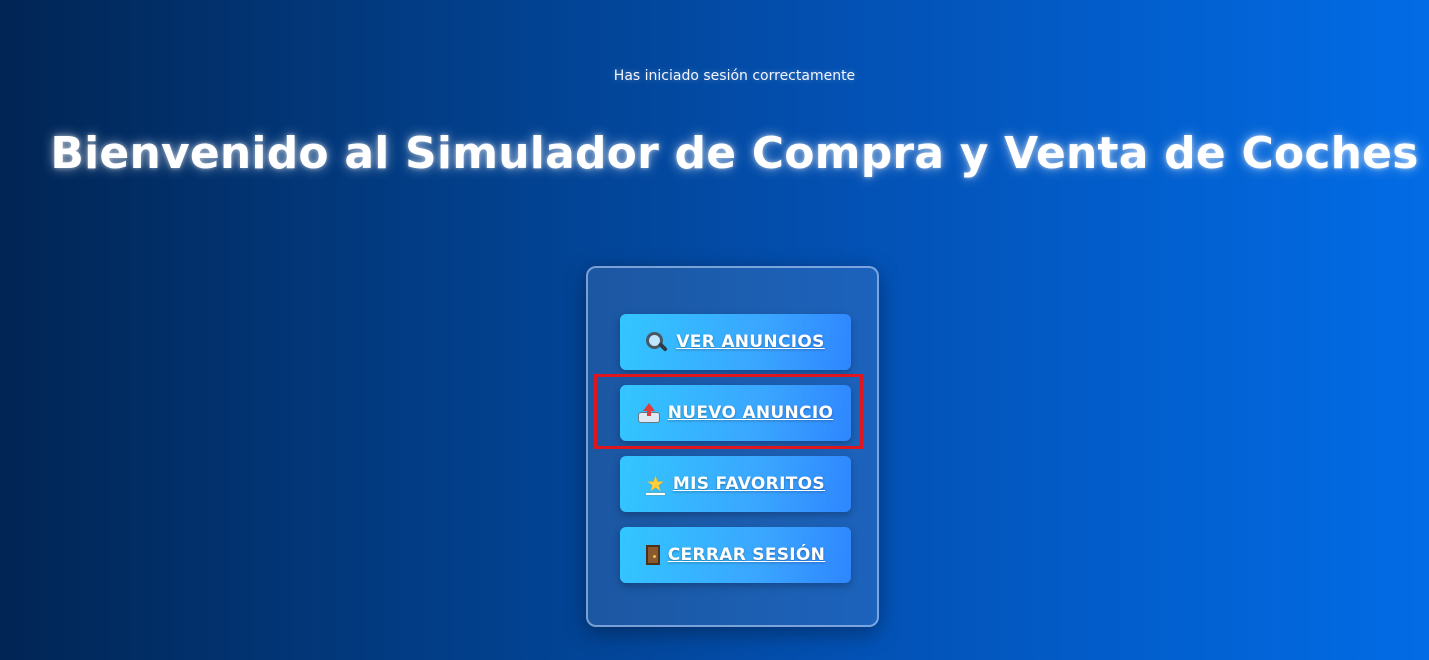 The width and height of the screenshot is (1429, 660). What do you see at coordinates (750, 342) in the screenshot?
I see `view-ads-label: VER ANUNCIOS` at bounding box center [750, 342].